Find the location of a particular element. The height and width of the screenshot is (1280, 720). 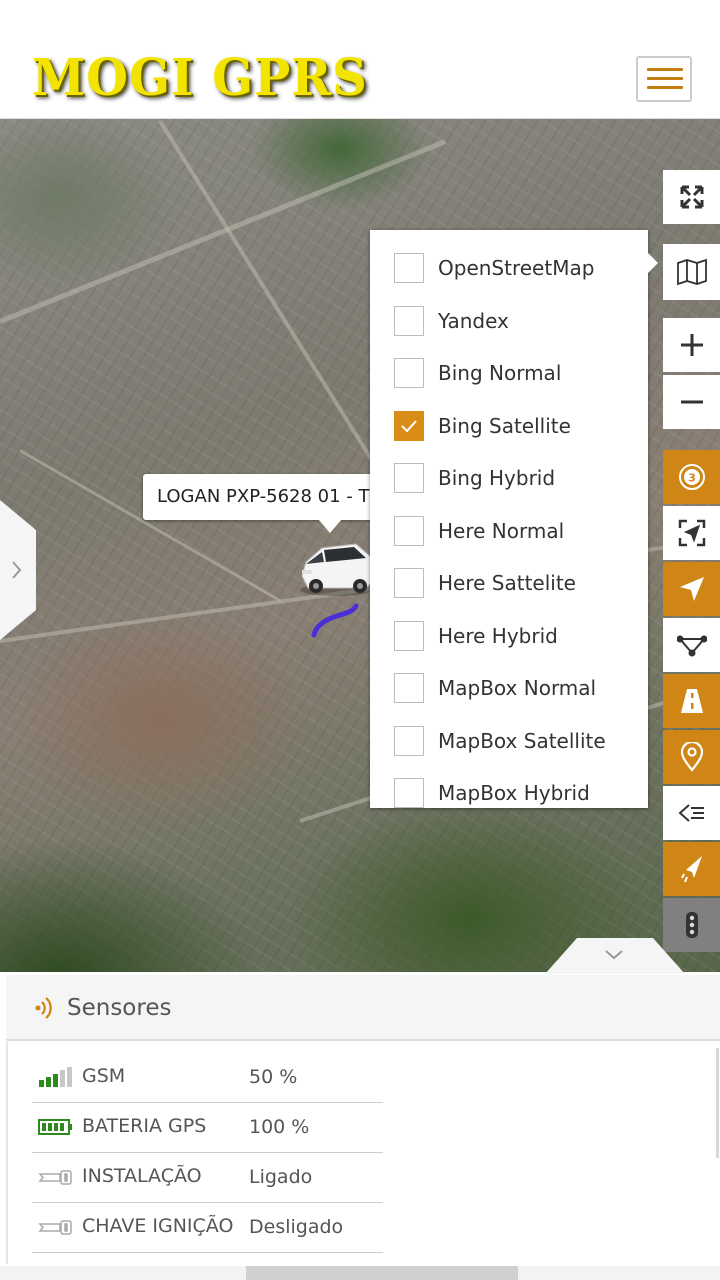

layer-label: MapBox Hybrid is located at coordinates (514, 793).